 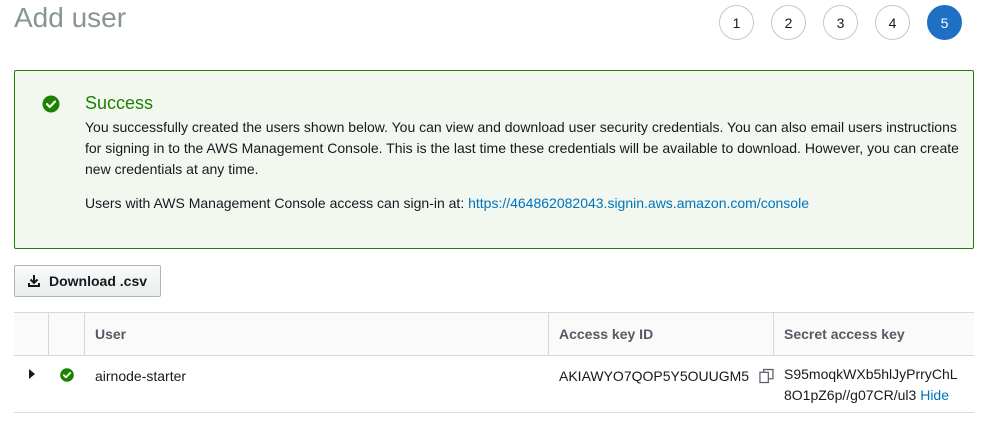 I want to click on header-secret-access-key: Secret access key, so click(x=874, y=334).